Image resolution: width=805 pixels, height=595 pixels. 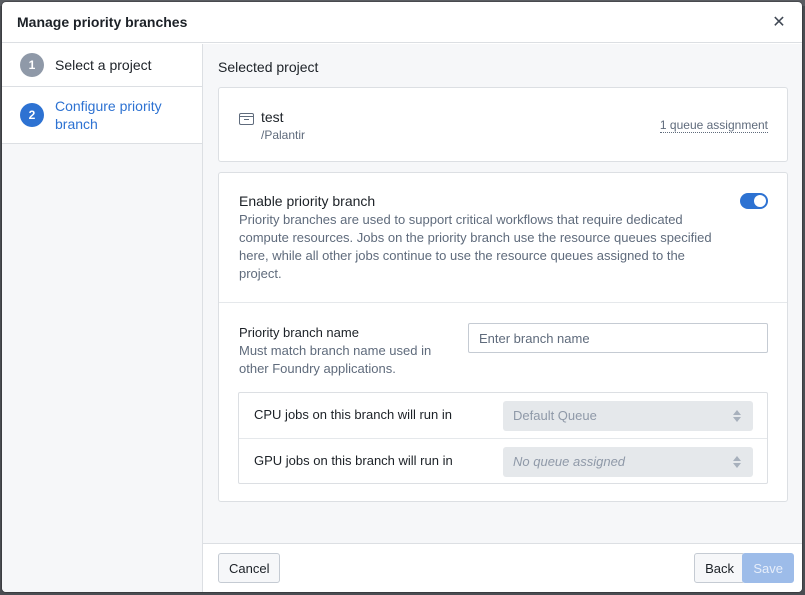 What do you see at coordinates (713, 125) in the screenshot?
I see `queue-assignment-link: 1 queue assignment` at bounding box center [713, 125].